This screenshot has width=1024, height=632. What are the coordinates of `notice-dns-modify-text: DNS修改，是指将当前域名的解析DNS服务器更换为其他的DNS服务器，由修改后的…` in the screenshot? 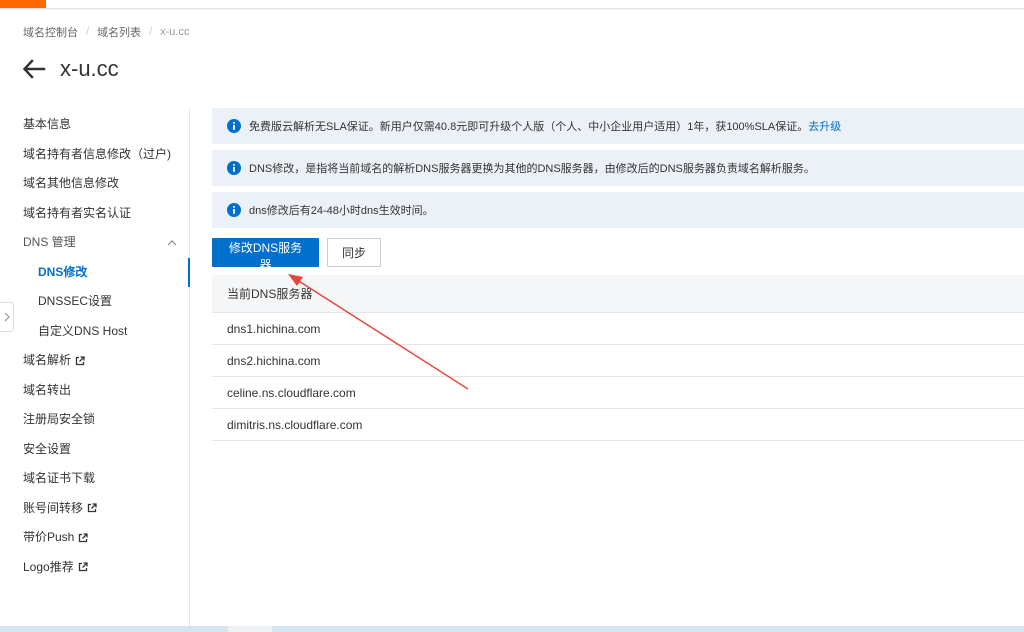 It's located at (532, 169).